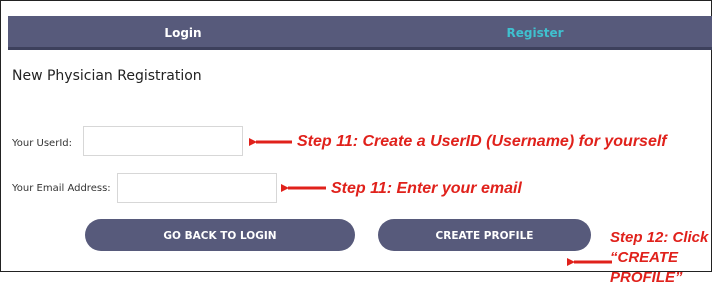 This screenshot has height=288, width=714. What do you see at coordinates (484, 235) in the screenshot?
I see `create-profile-button: CREATE PROFILE` at bounding box center [484, 235].